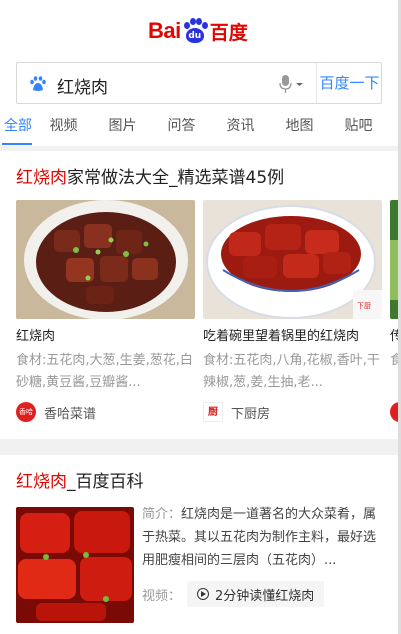 The image size is (401, 634). I want to click on search-button: 百度一下, so click(349, 83).